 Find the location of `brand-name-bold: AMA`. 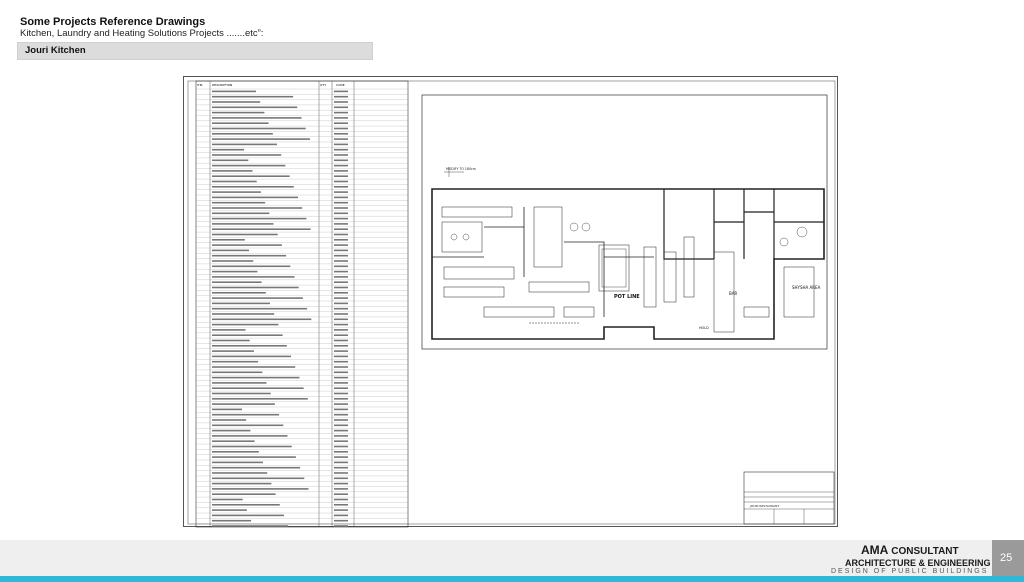

brand-name-bold: AMA is located at coordinates (874, 550).